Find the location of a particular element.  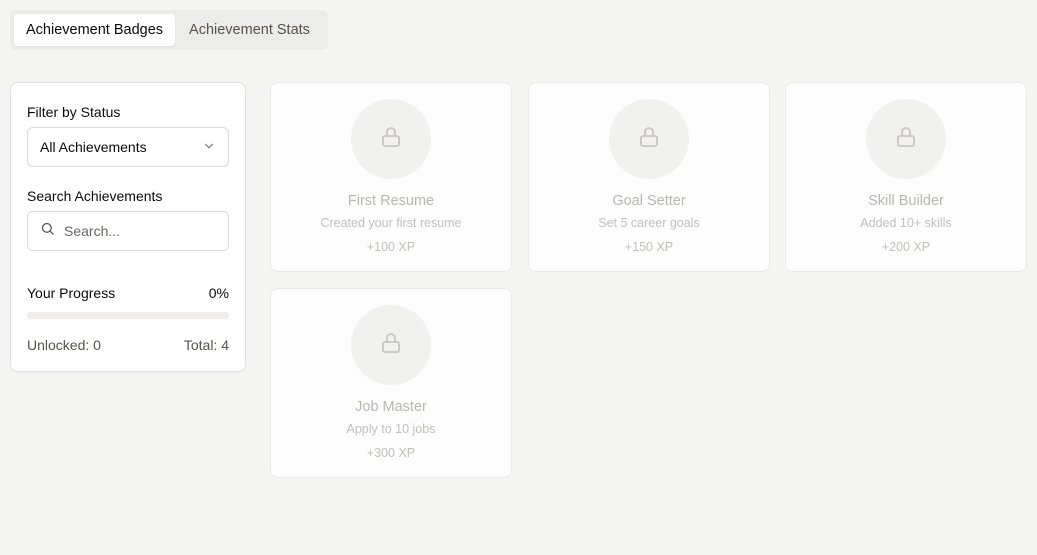

search-icon is located at coordinates (47, 231).